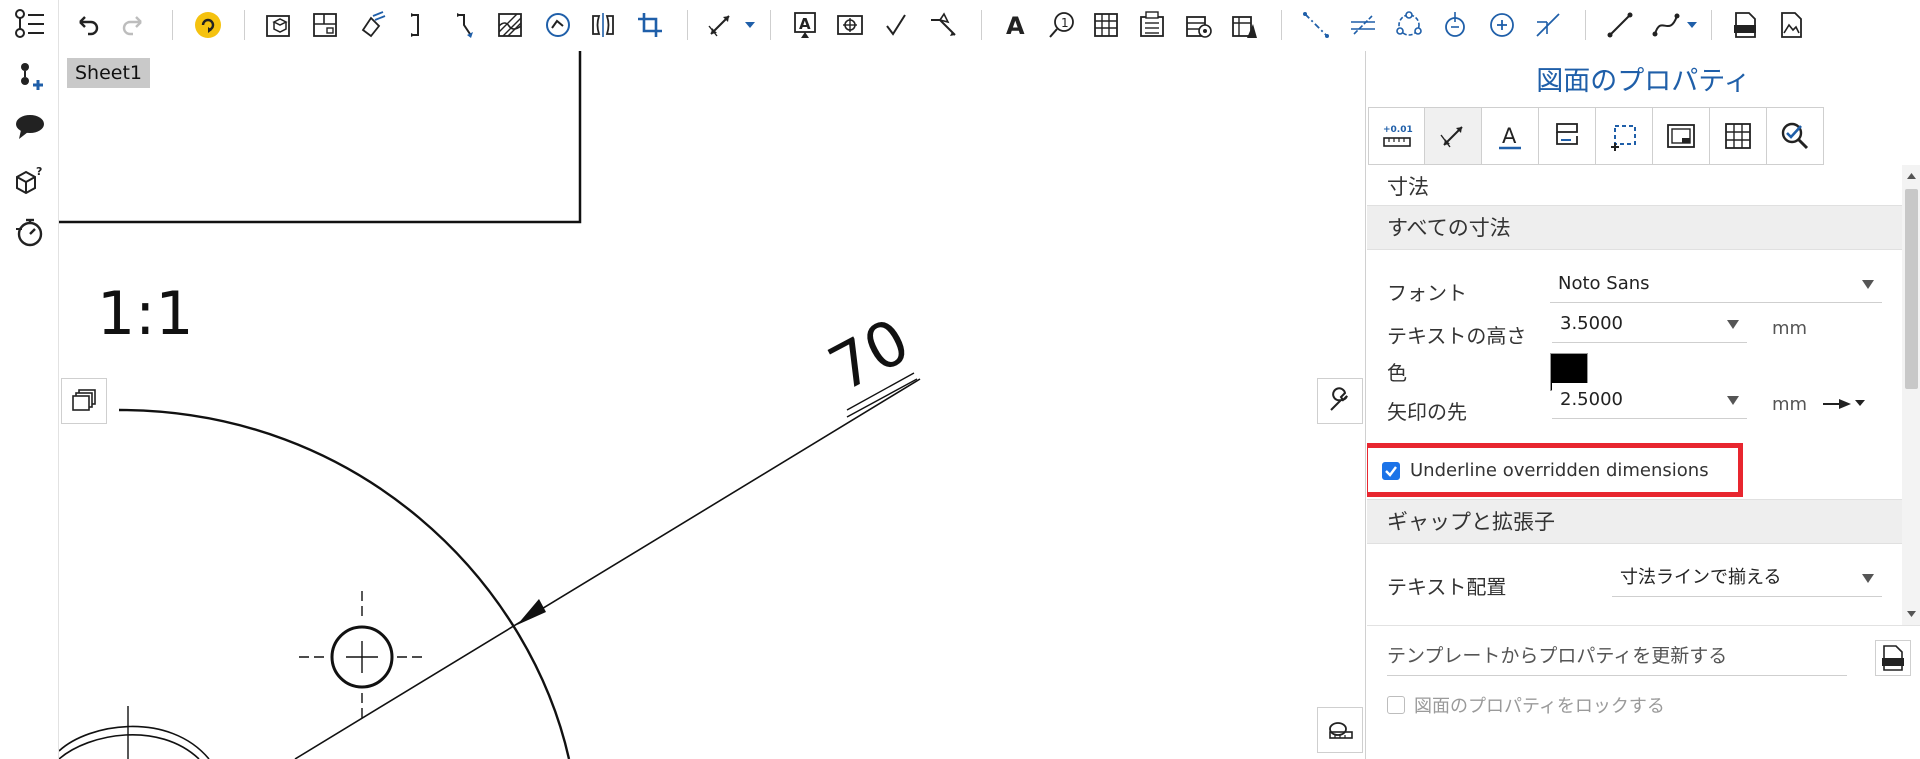  Describe the element at coordinates (896, 25) in the screenshot. I see `surface-finish-icon` at that location.